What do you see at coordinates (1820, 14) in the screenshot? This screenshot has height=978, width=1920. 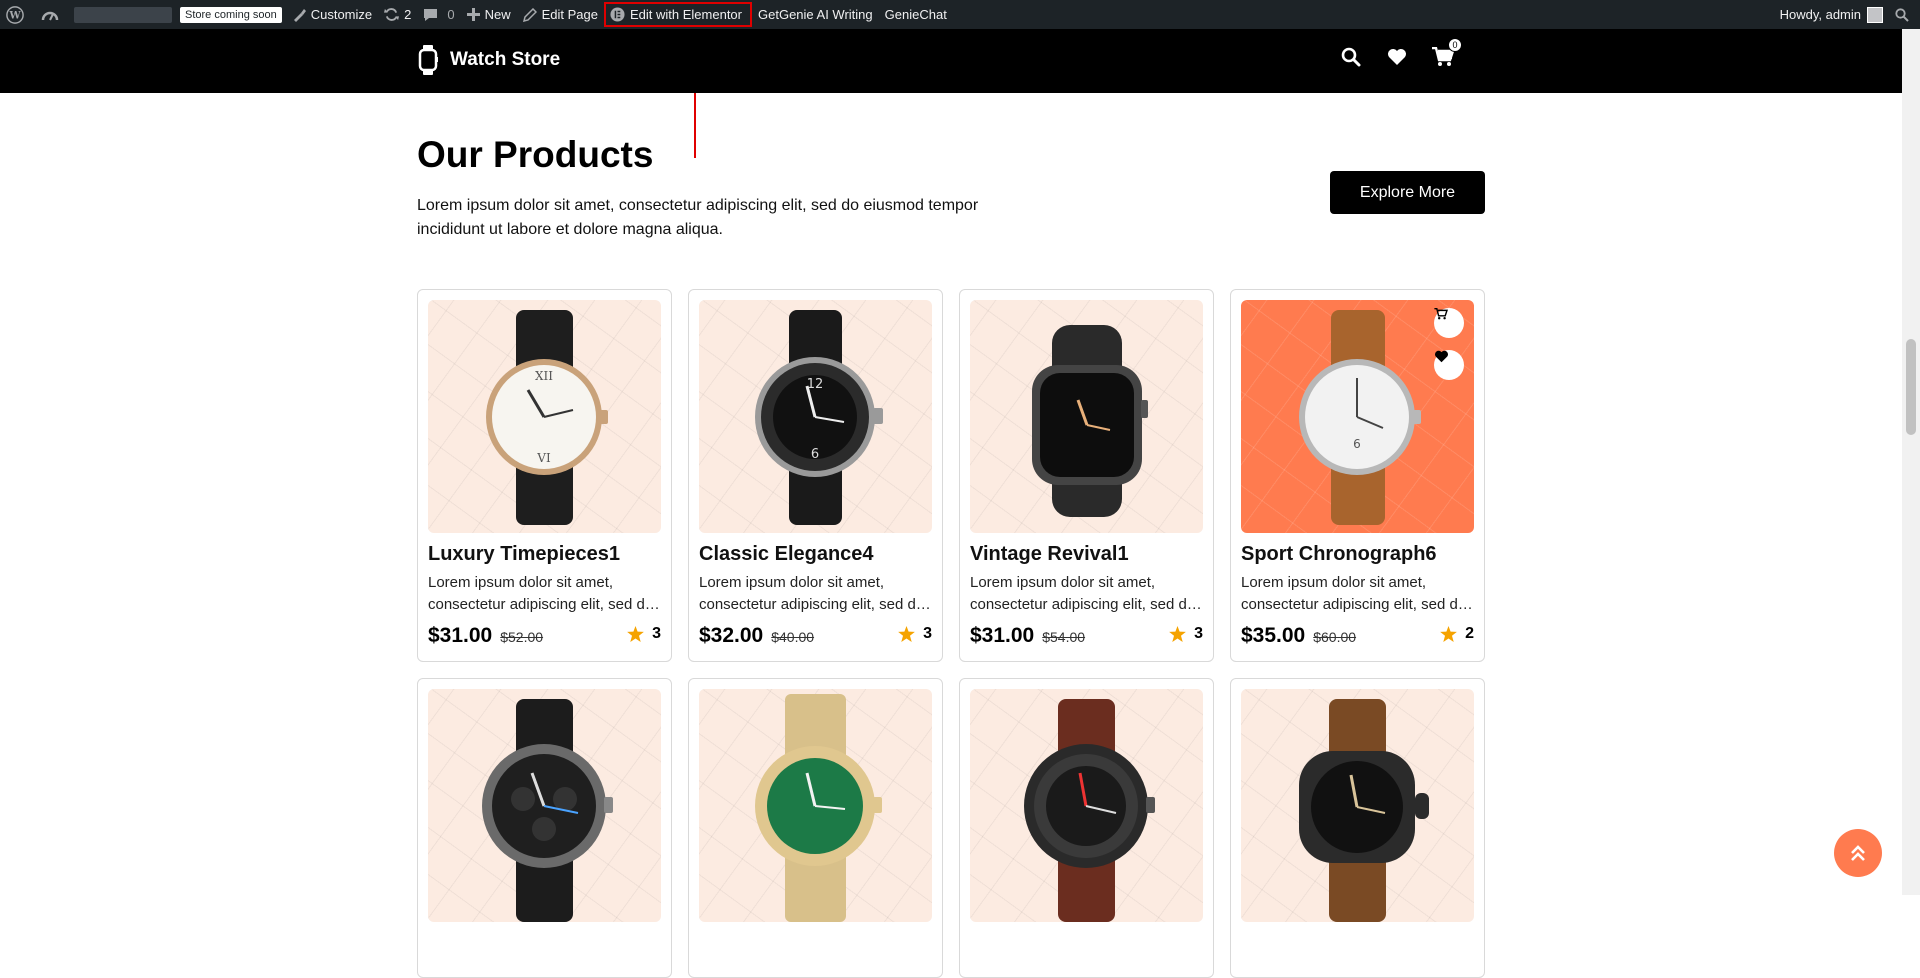 I see `howdy-label: Howdy, admin` at bounding box center [1820, 14].